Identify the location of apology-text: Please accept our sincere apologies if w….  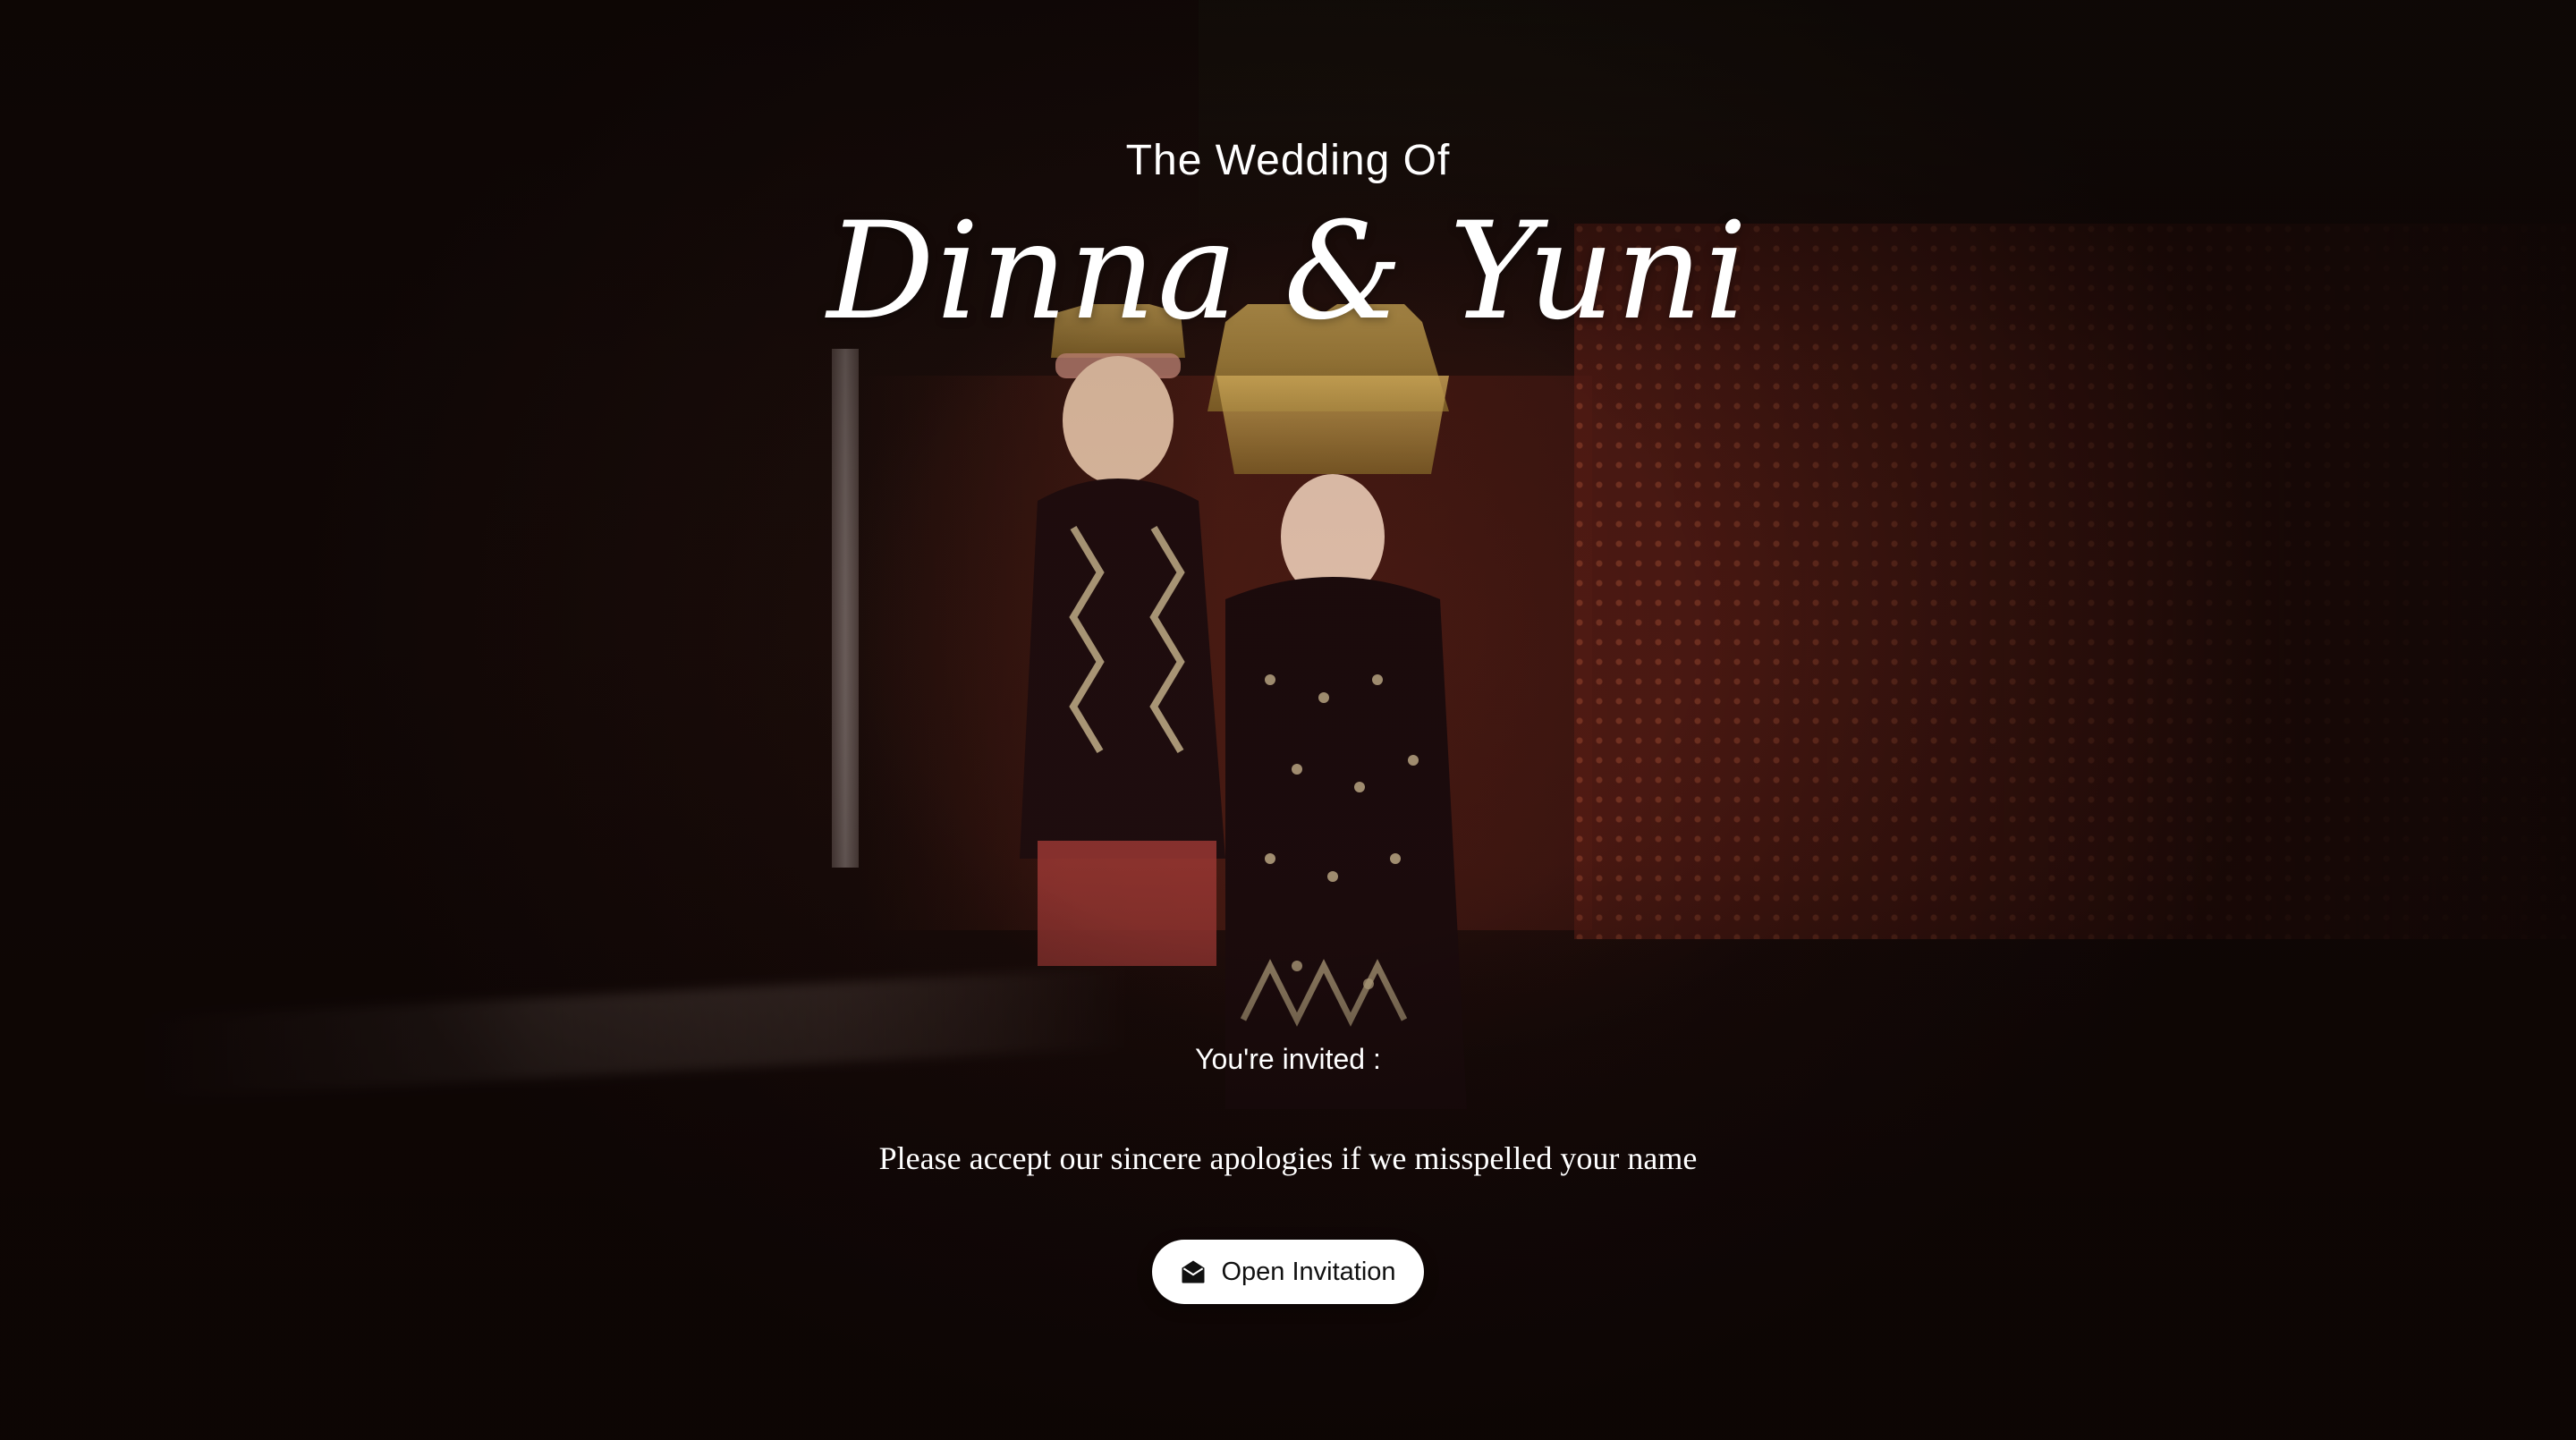
(1288, 1158).